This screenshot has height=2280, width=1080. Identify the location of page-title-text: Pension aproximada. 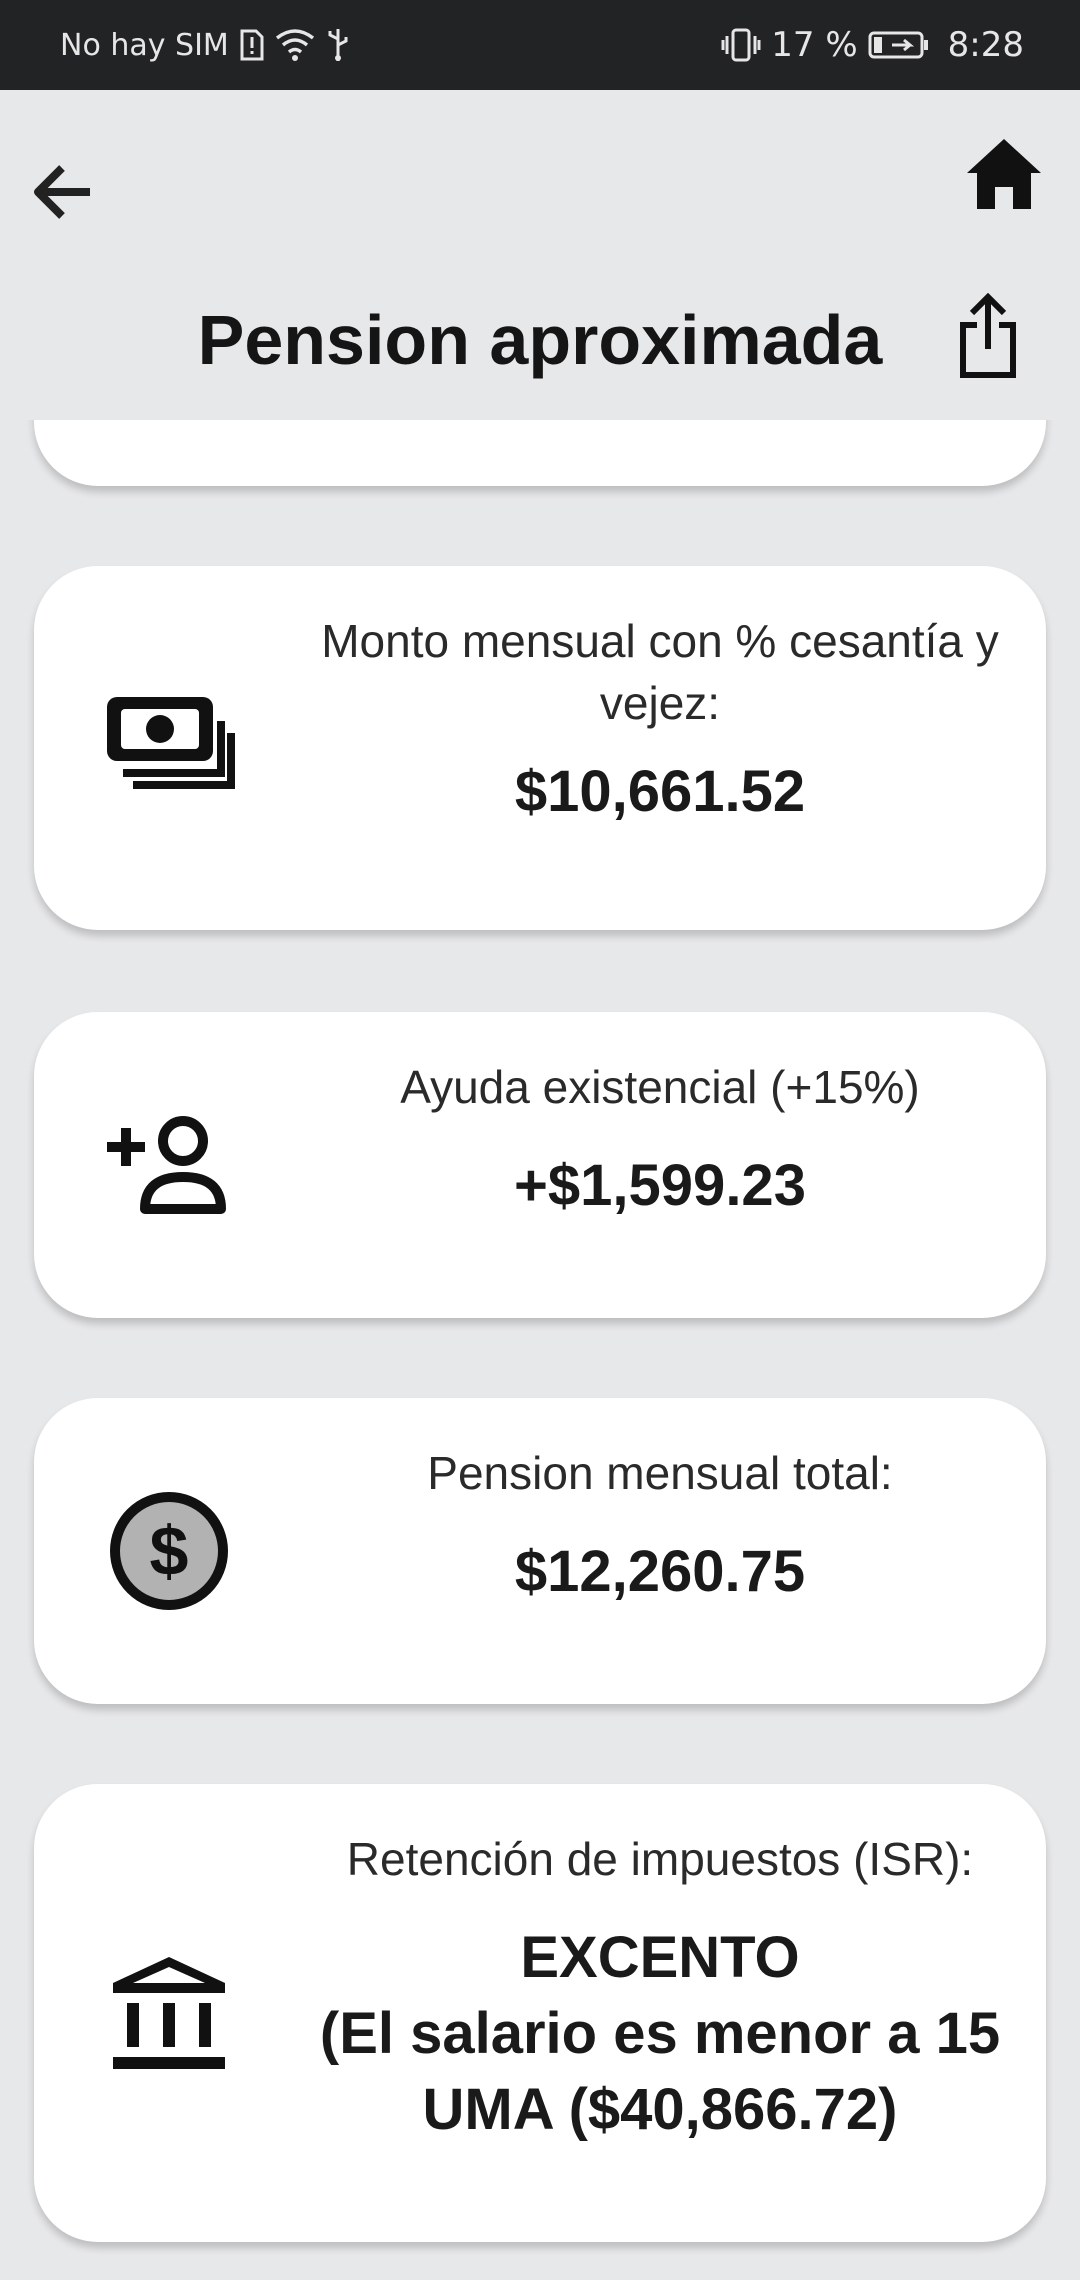
(540, 340).